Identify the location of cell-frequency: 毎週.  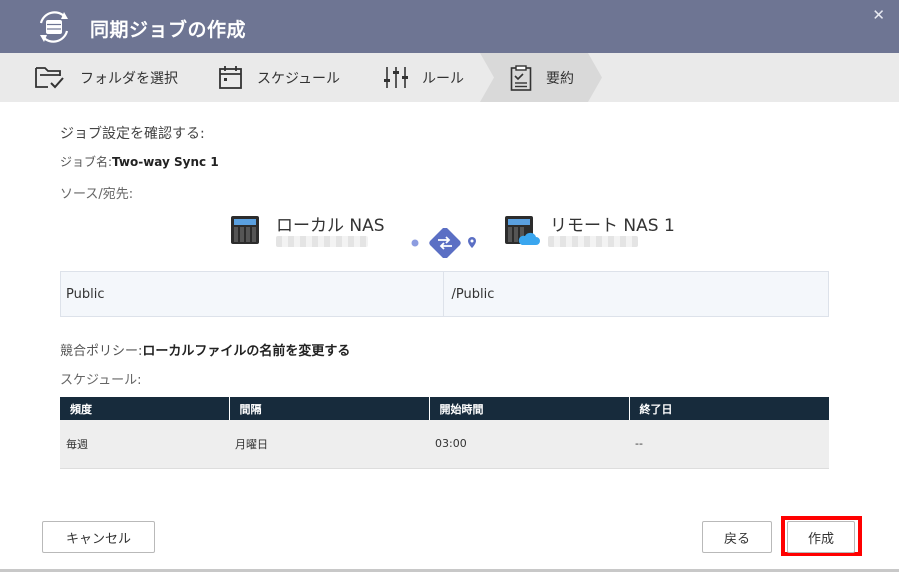
(144, 444).